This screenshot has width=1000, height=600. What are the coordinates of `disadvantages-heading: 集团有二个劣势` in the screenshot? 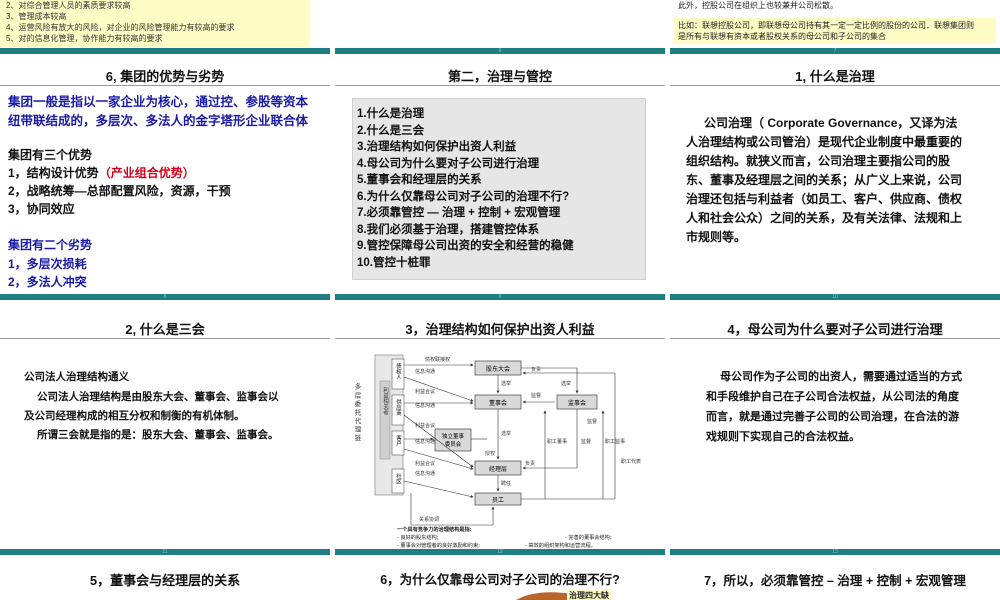 It's located at (50, 245).